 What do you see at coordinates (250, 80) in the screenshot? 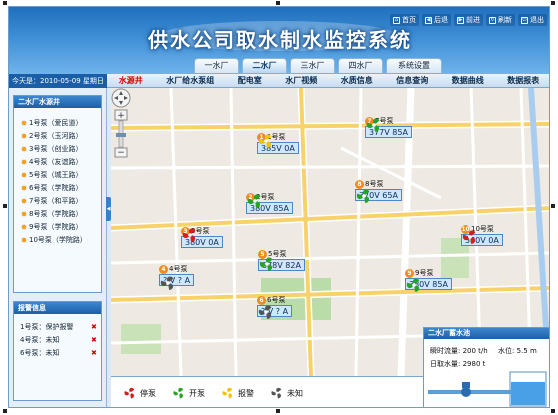
I see `subnav-power-room: 配电室` at bounding box center [250, 80].